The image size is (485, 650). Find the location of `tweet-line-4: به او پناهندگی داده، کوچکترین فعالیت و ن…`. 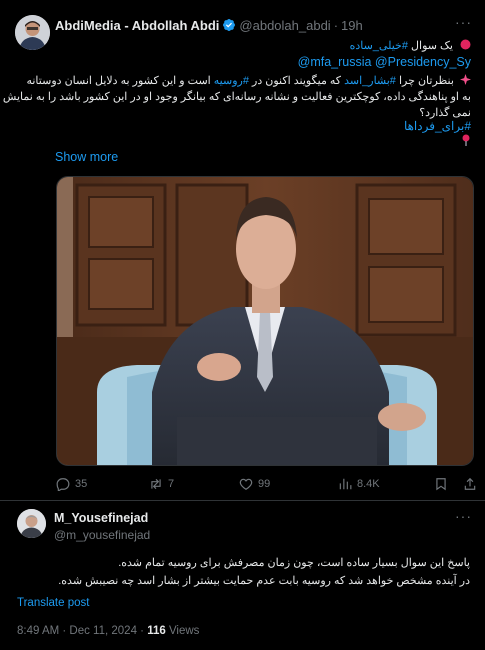

tweet-line-4: به او پناهندگی داده، کوچکترین فعالیت و ن… is located at coordinates (236, 97).